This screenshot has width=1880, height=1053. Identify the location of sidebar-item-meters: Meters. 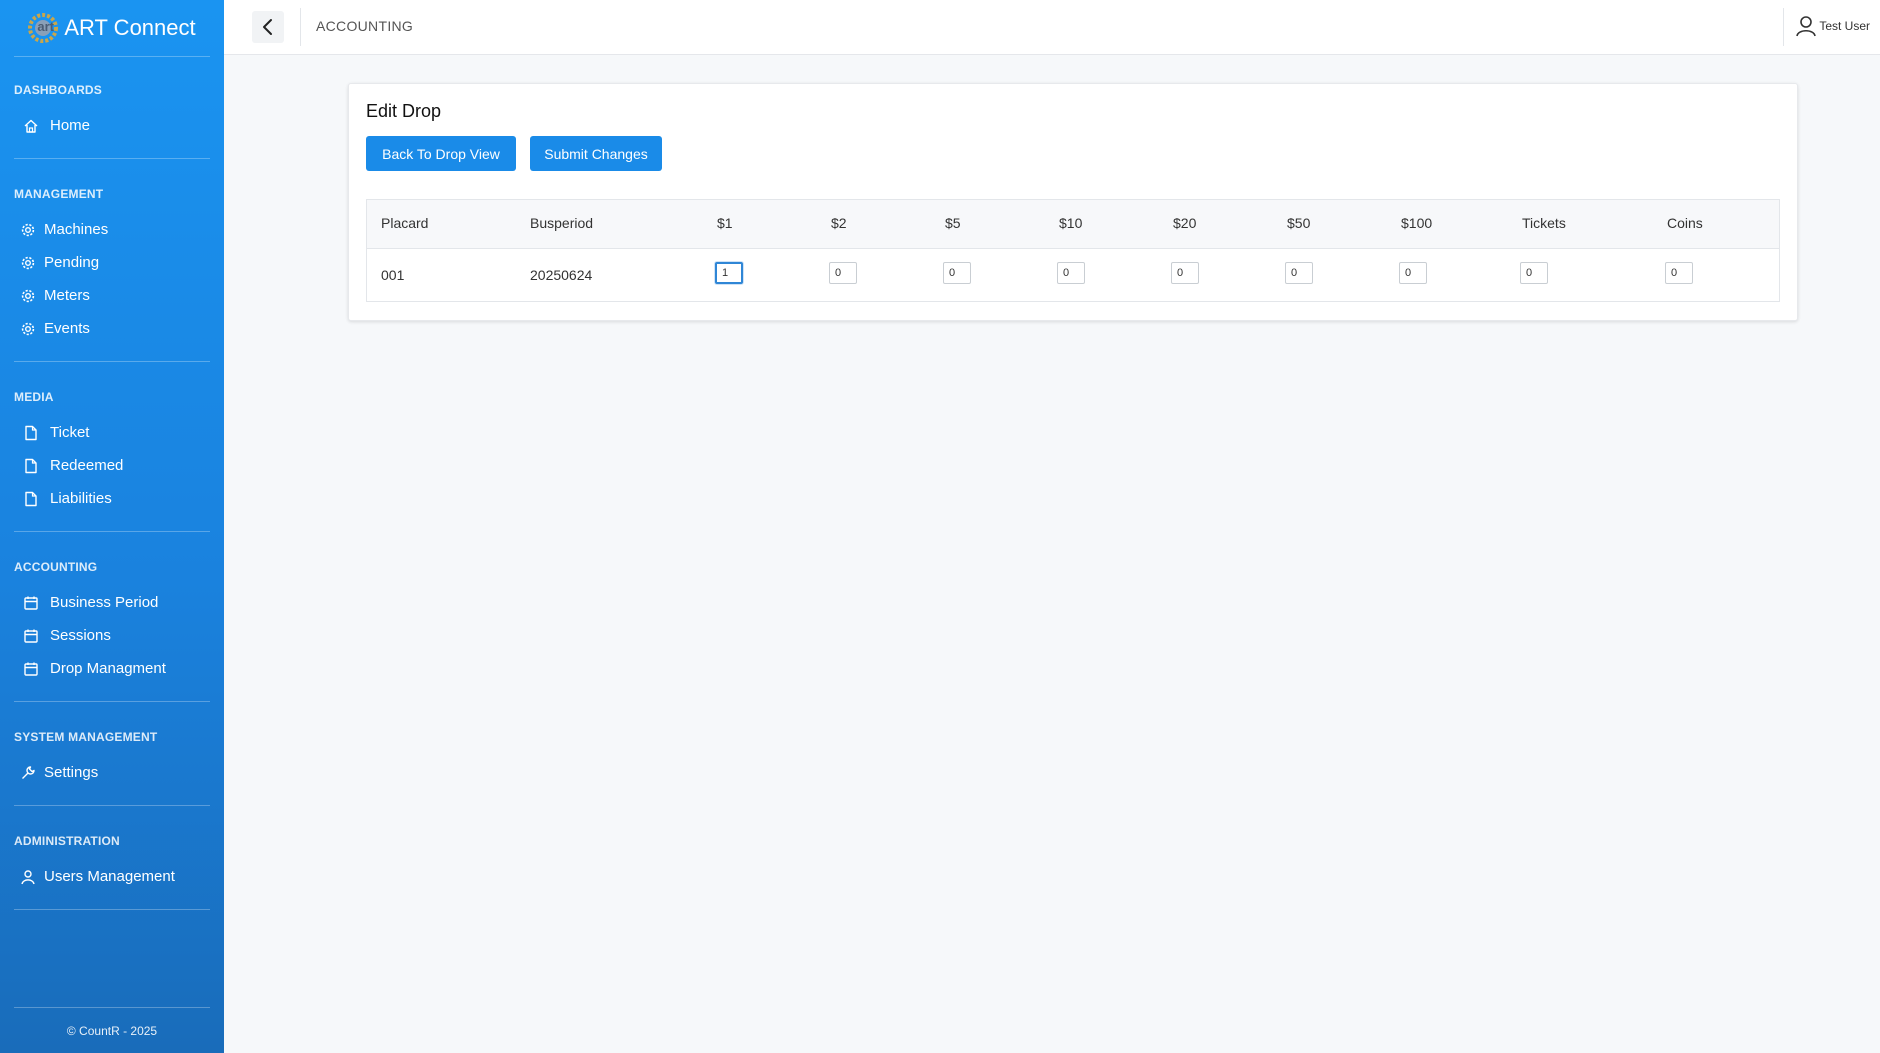
(112, 295).